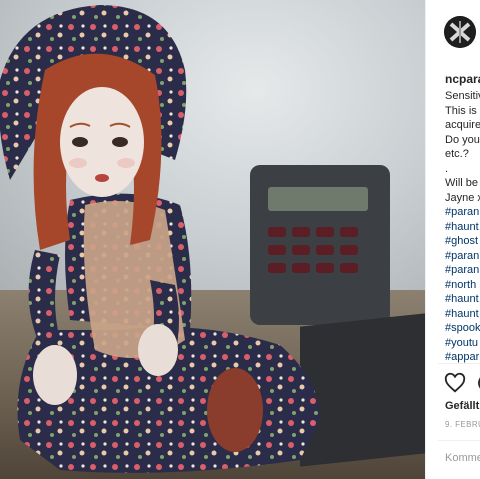  I want to click on hashtag-link: #ghost, so click(462, 241).